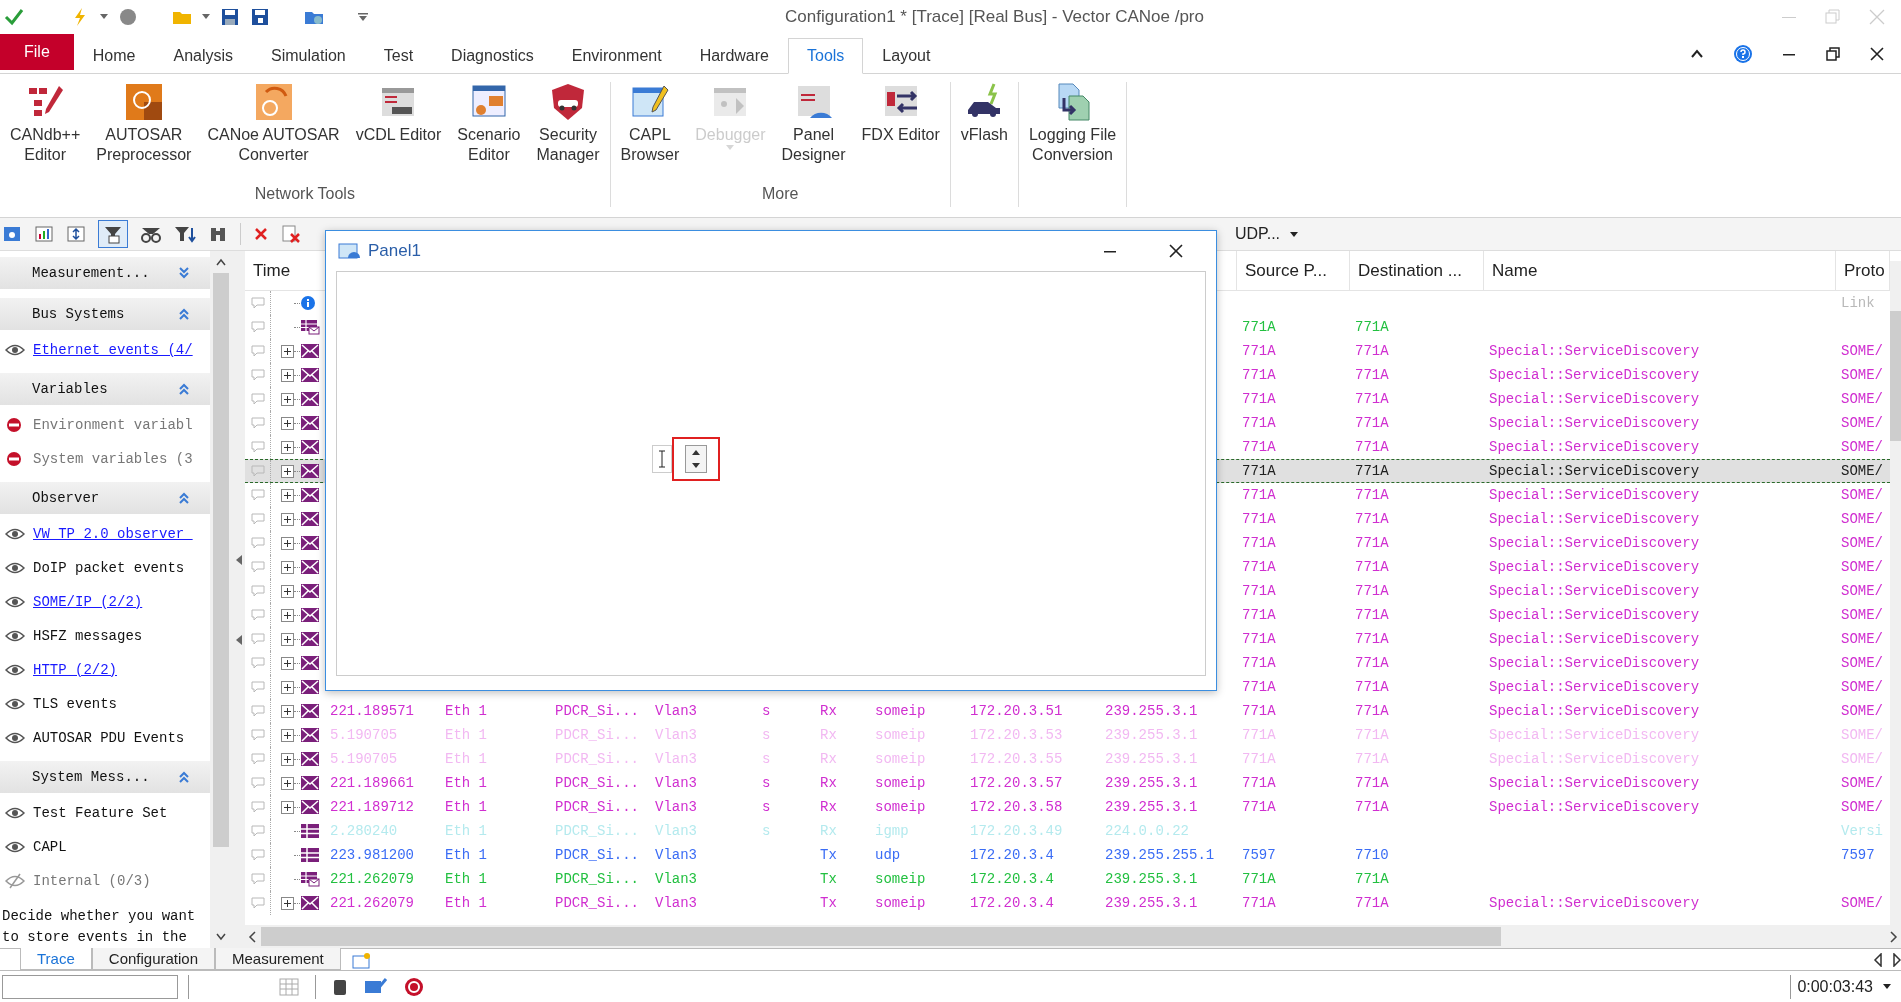  I want to click on ribbon-tab: Test, so click(398, 56).